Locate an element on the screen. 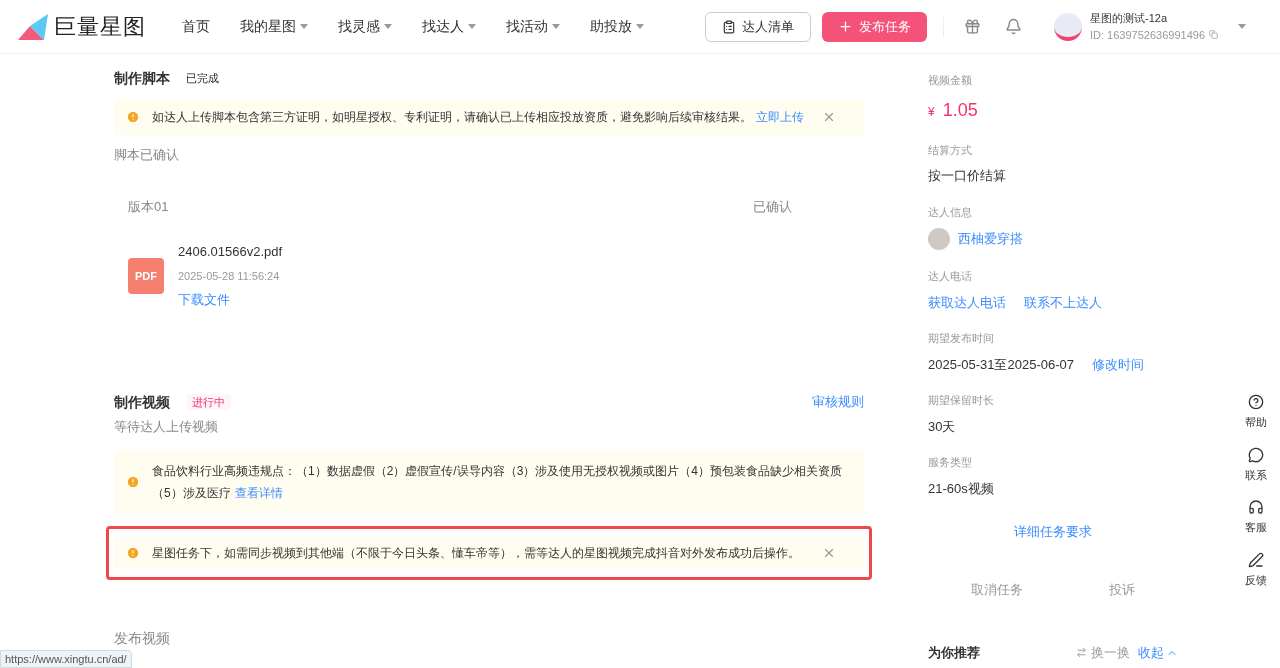 The image size is (1280, 668). field-label: 服务类型 is located at coordinates (950, 462).